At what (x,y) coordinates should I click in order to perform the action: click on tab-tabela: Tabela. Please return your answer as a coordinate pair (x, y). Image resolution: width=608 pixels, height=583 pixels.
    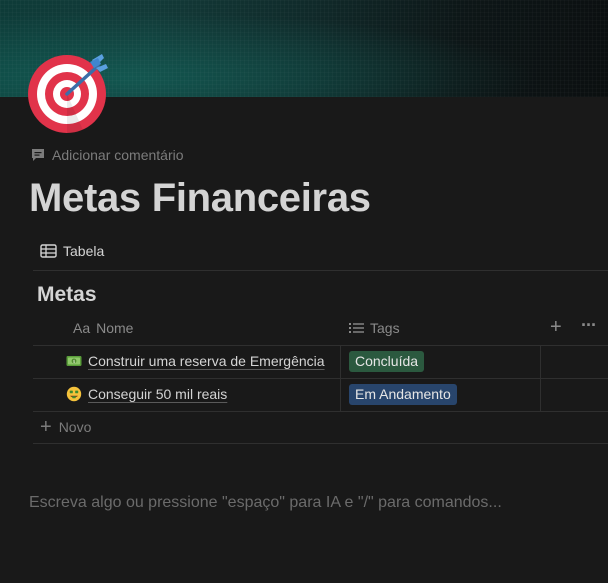
    Looking at the image, I should click on (72, 251).